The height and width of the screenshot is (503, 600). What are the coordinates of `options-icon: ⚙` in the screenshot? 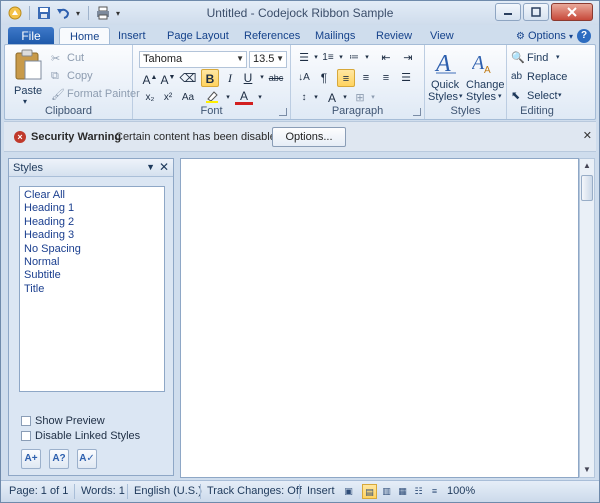 It's located at (520, 36).